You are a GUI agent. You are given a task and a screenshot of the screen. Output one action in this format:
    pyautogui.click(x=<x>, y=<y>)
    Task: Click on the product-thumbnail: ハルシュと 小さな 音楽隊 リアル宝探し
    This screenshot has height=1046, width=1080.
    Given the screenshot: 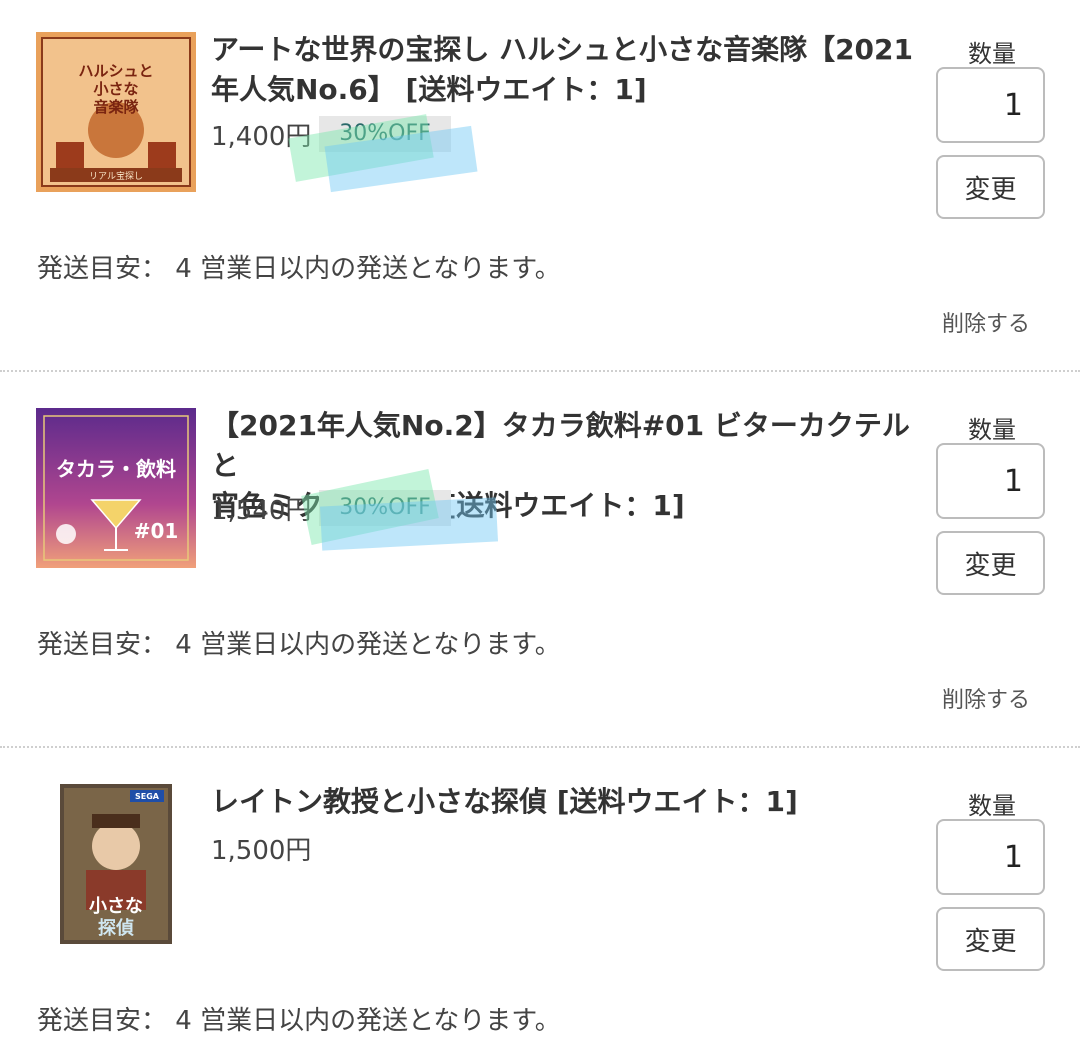 What is the action you would take?
    pyautogui.click(x=116, y=112)
    